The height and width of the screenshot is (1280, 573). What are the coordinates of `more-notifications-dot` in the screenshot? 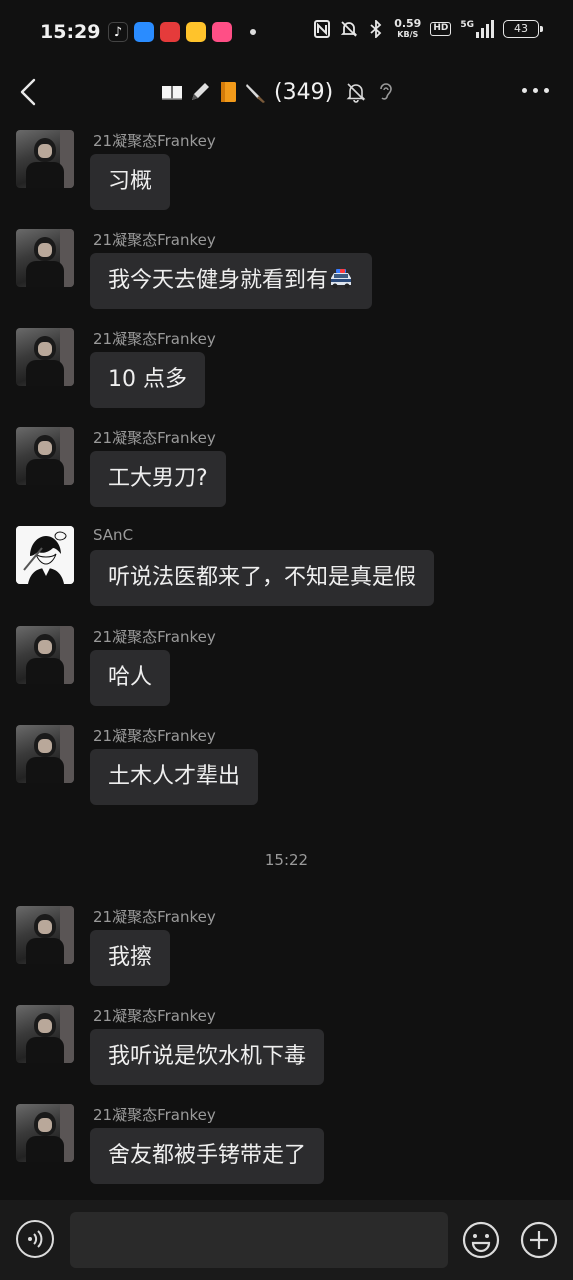 It's located at (253, 32).